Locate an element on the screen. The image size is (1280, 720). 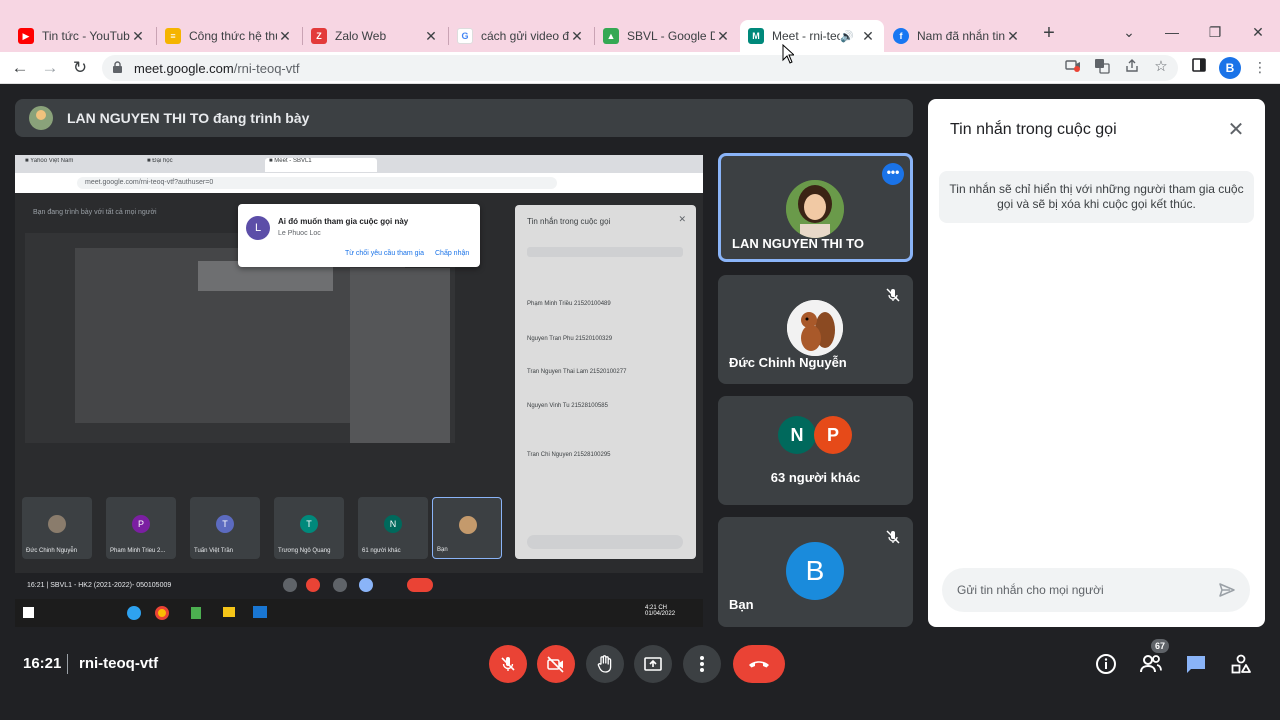
shared-tile-name: Tuấn Việt Trần is located at coordinates (214, 551).